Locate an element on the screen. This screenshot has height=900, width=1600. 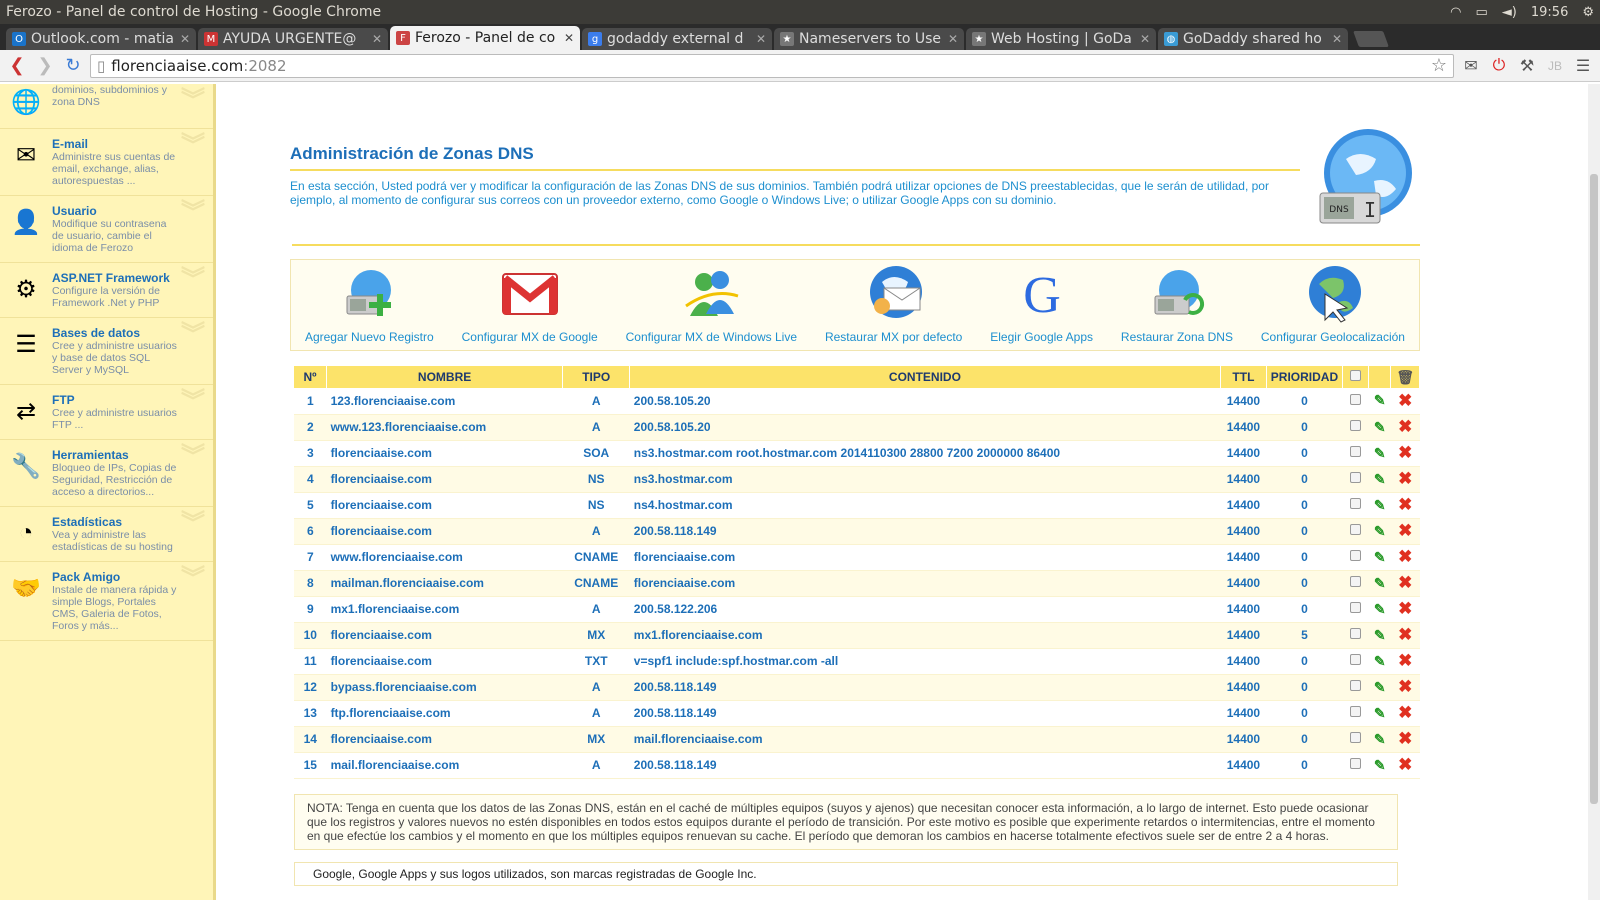
bookmark-star-icon: ☆ is located at coordinates (1439, 65).